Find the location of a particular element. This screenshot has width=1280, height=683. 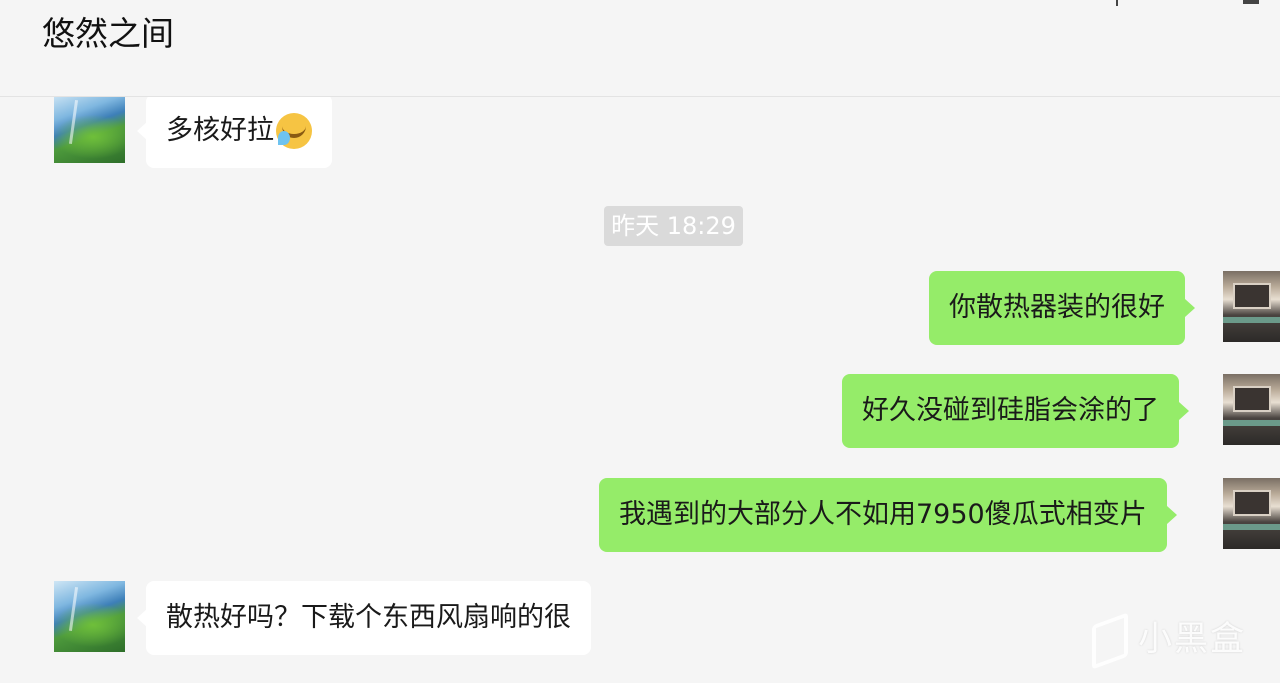

watermark: 小黑盒 is located at coordinates (1168, 639).